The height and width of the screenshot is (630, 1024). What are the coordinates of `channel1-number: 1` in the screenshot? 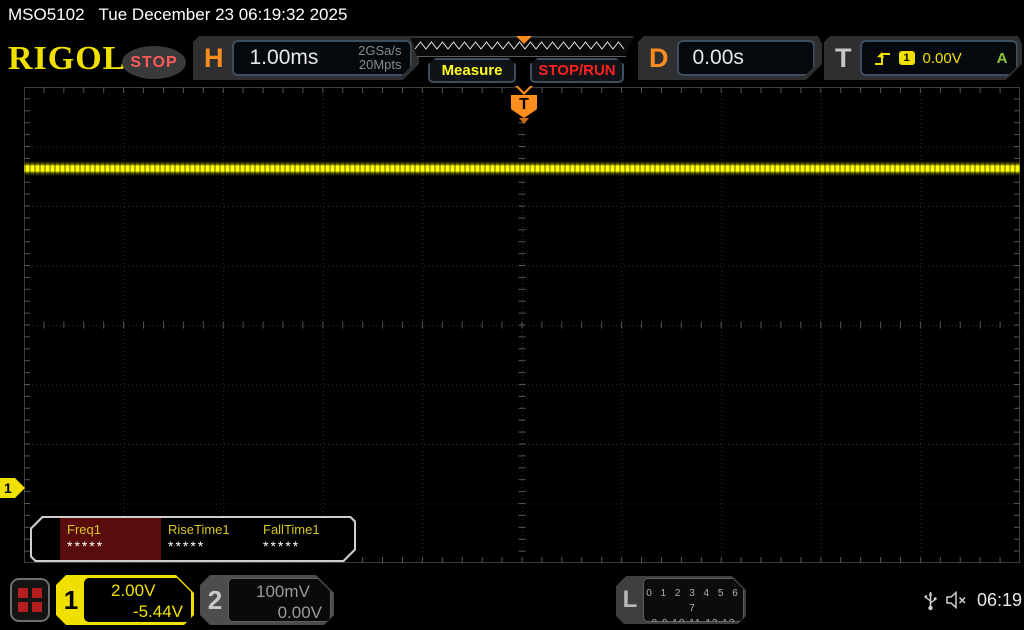 It's located at (71, 599).